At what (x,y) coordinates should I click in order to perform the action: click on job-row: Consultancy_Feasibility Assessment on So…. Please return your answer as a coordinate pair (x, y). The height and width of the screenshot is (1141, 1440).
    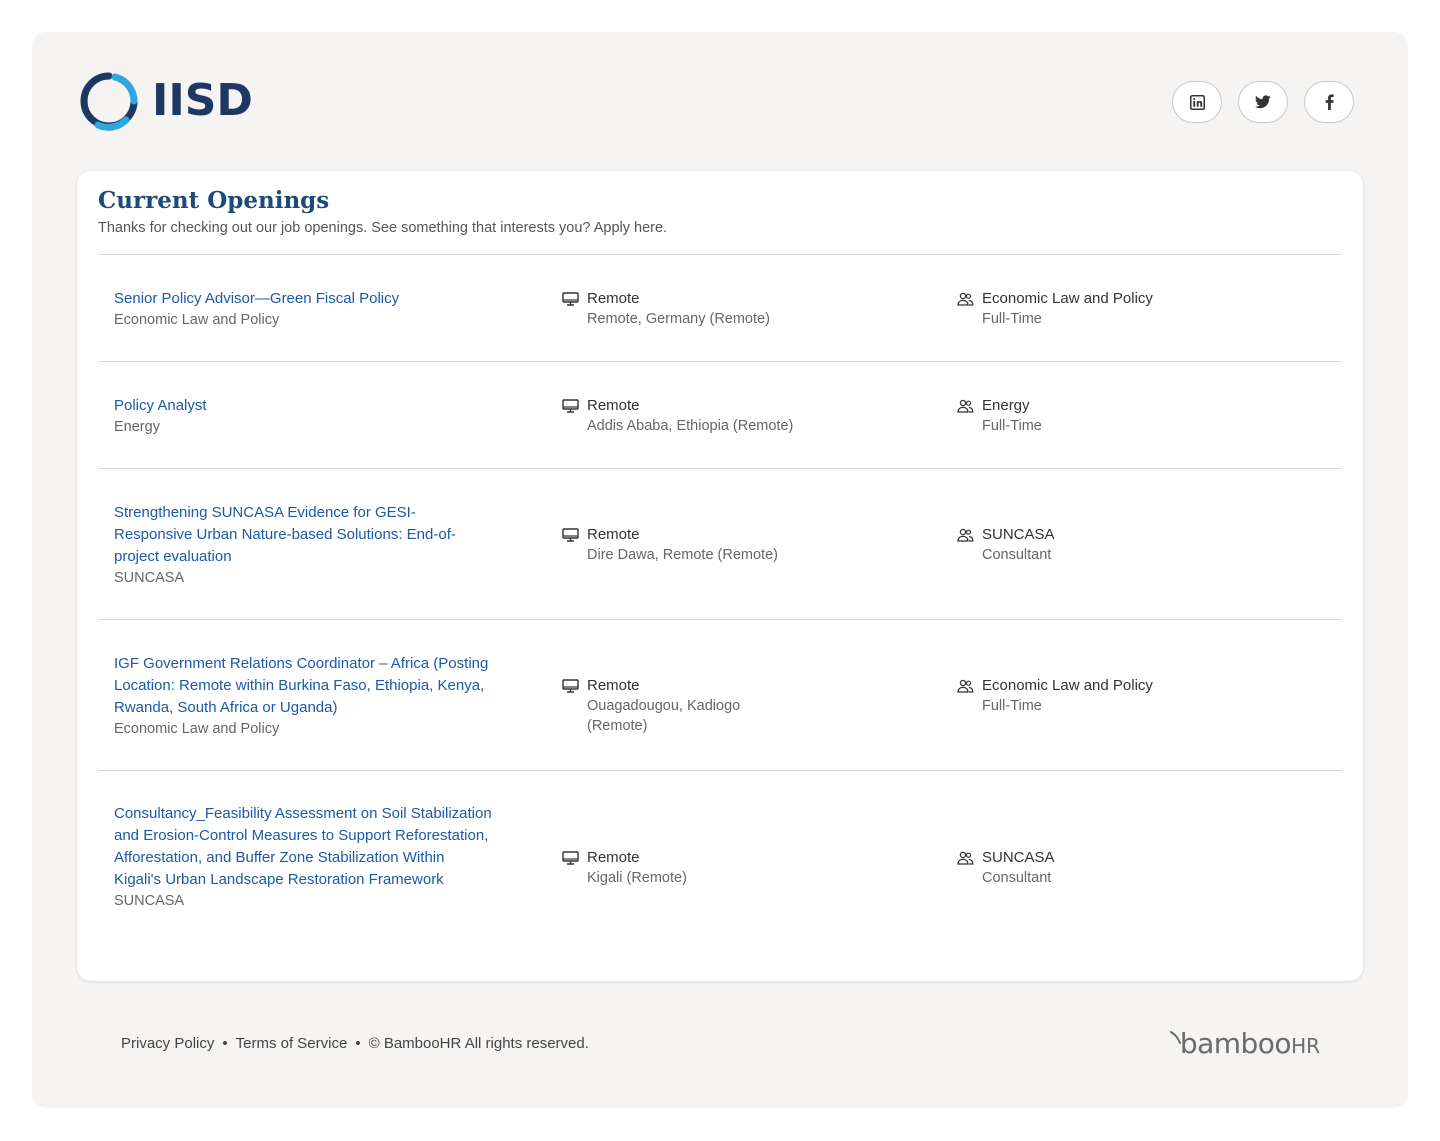
    Looking at the image, I should click on (720, 866).